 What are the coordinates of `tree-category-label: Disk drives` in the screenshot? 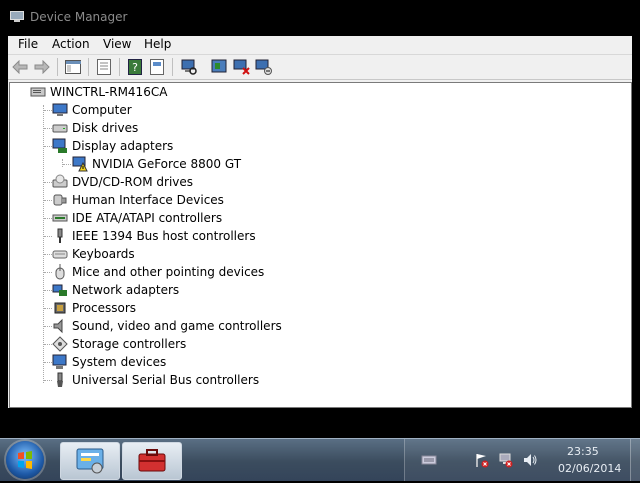 It's located at (105, 128).